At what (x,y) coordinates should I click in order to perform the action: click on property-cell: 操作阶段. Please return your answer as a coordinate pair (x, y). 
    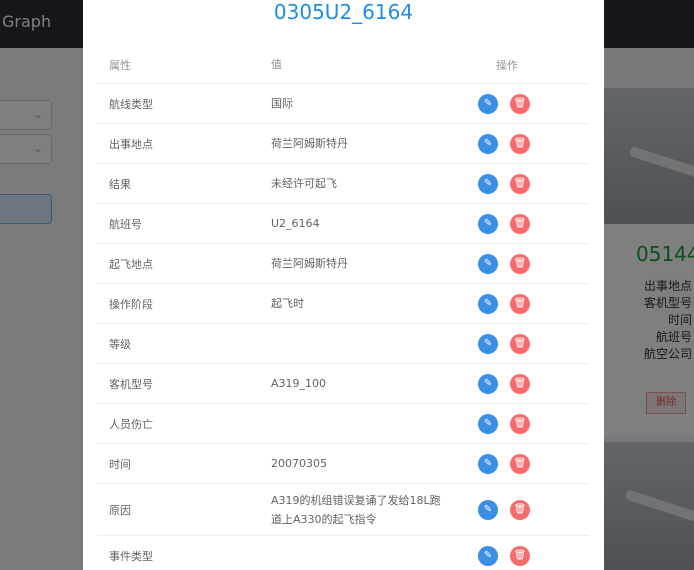
    Looking at the image, I should click on (131, 304).